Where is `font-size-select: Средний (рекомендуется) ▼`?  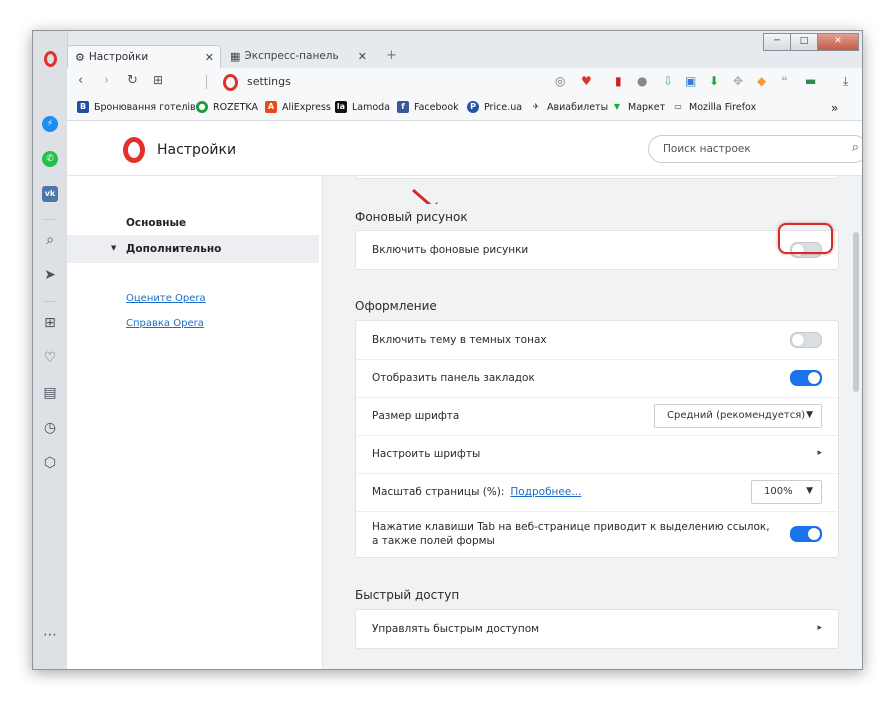 font-size-select: Средний (рекомендуется) ▼ is located at coordinates (738, 416).